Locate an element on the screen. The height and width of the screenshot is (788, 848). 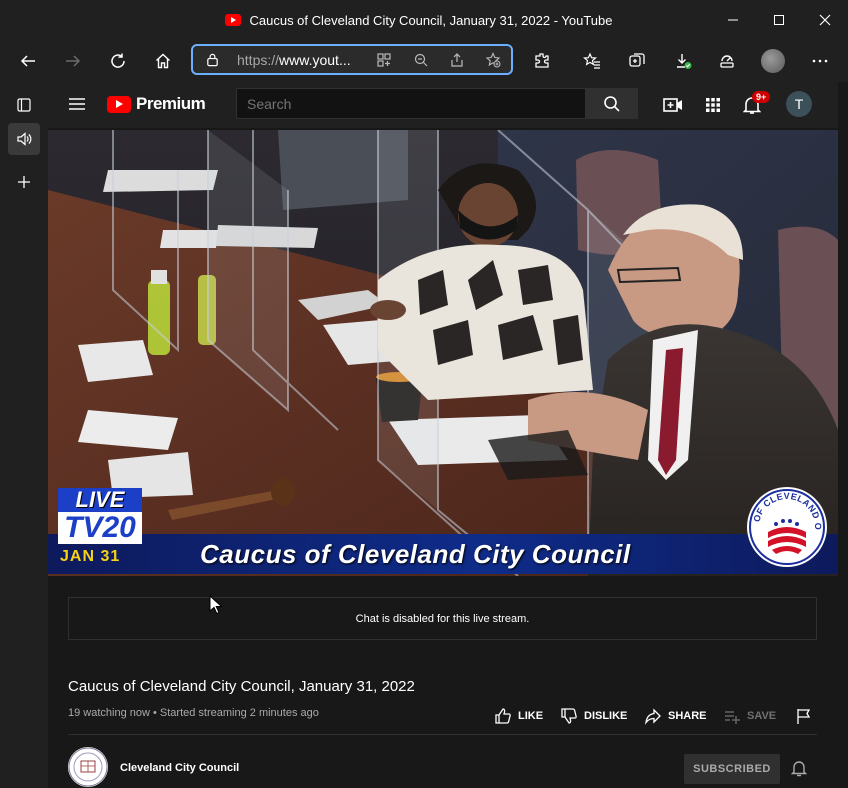
hamburger-menu-icon is located at coordinates (77, 104).